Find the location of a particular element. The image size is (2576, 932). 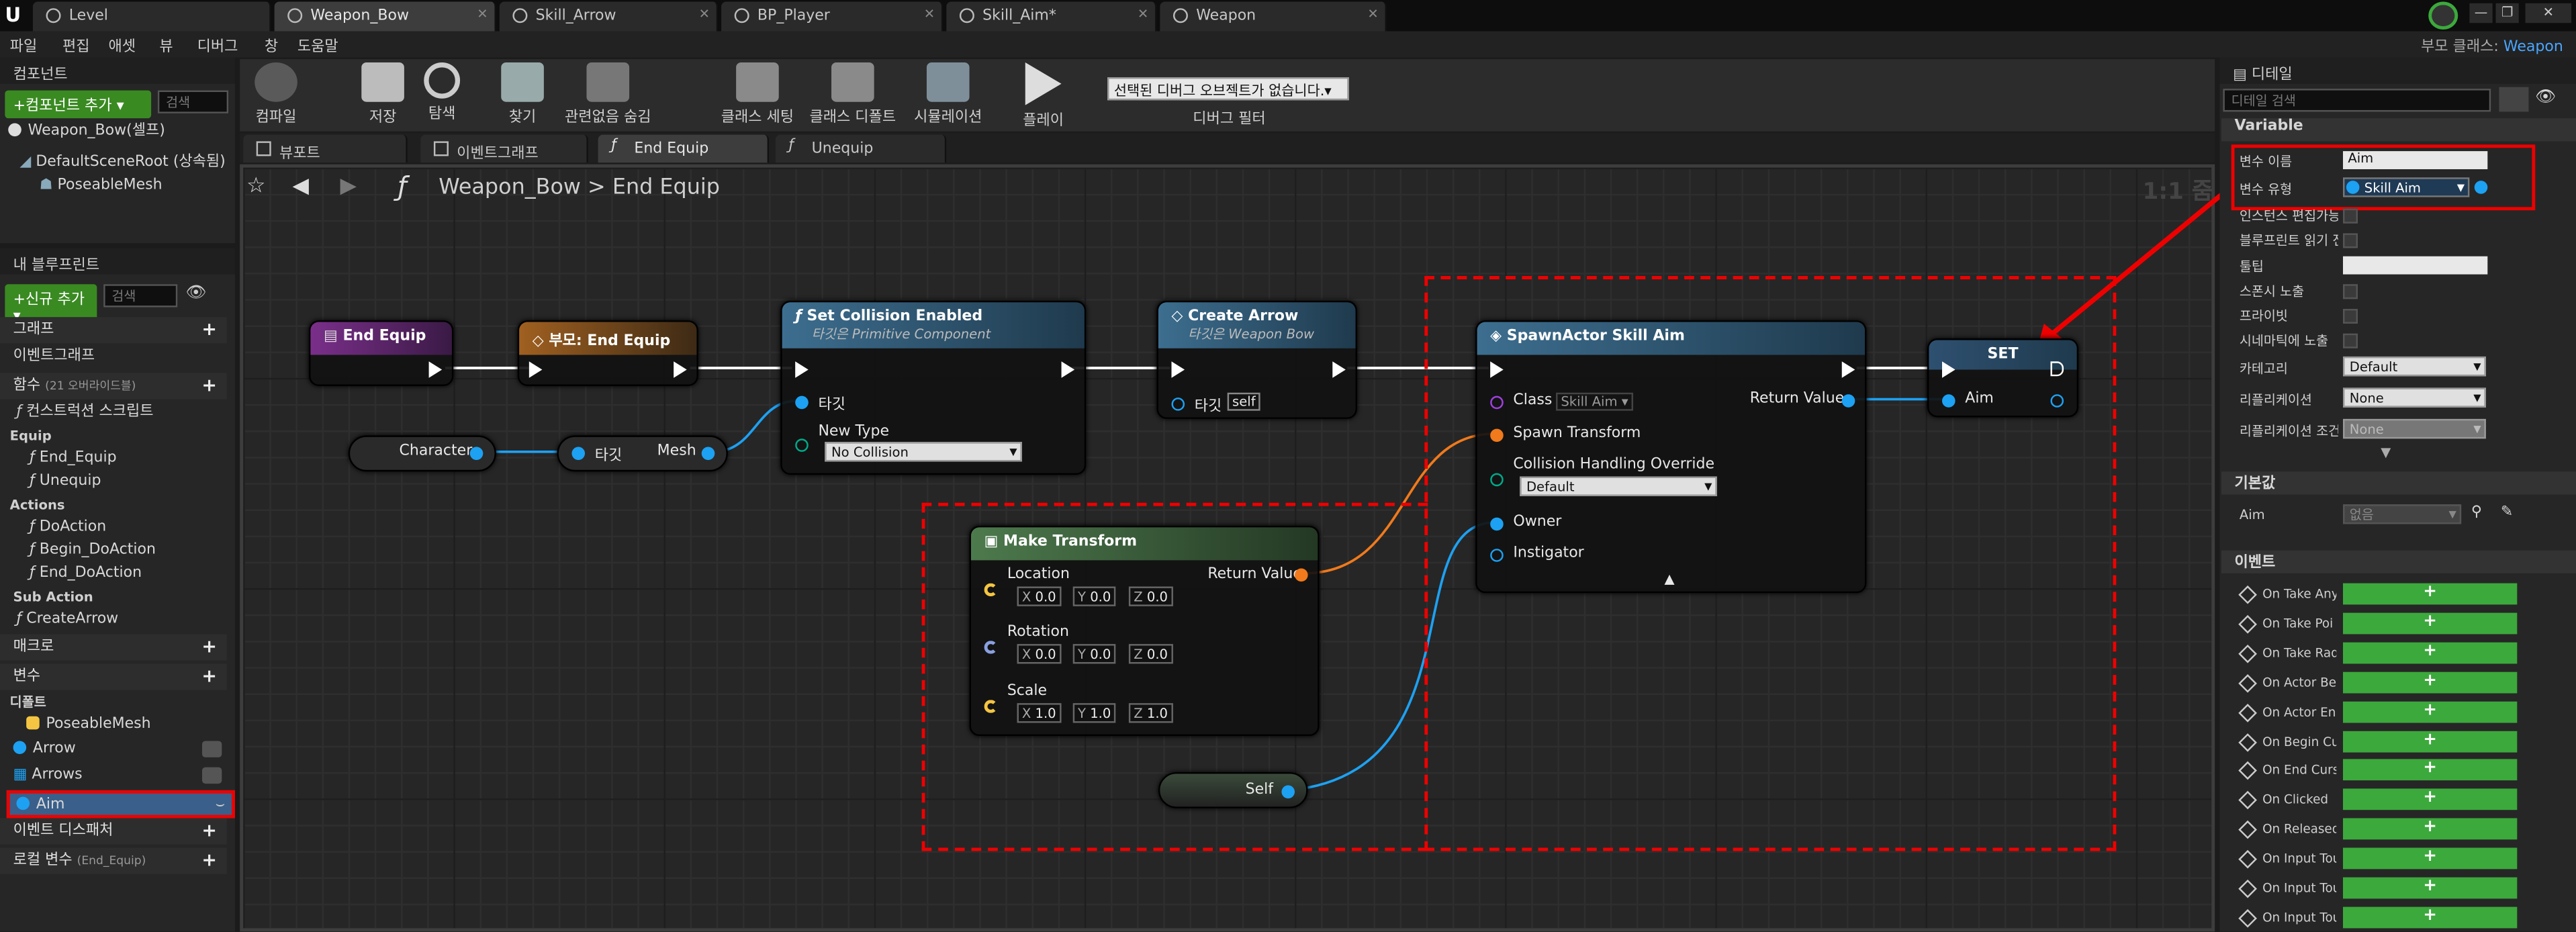

node-end-equip: ▤ End Equip is located at coordinates (381, 353).